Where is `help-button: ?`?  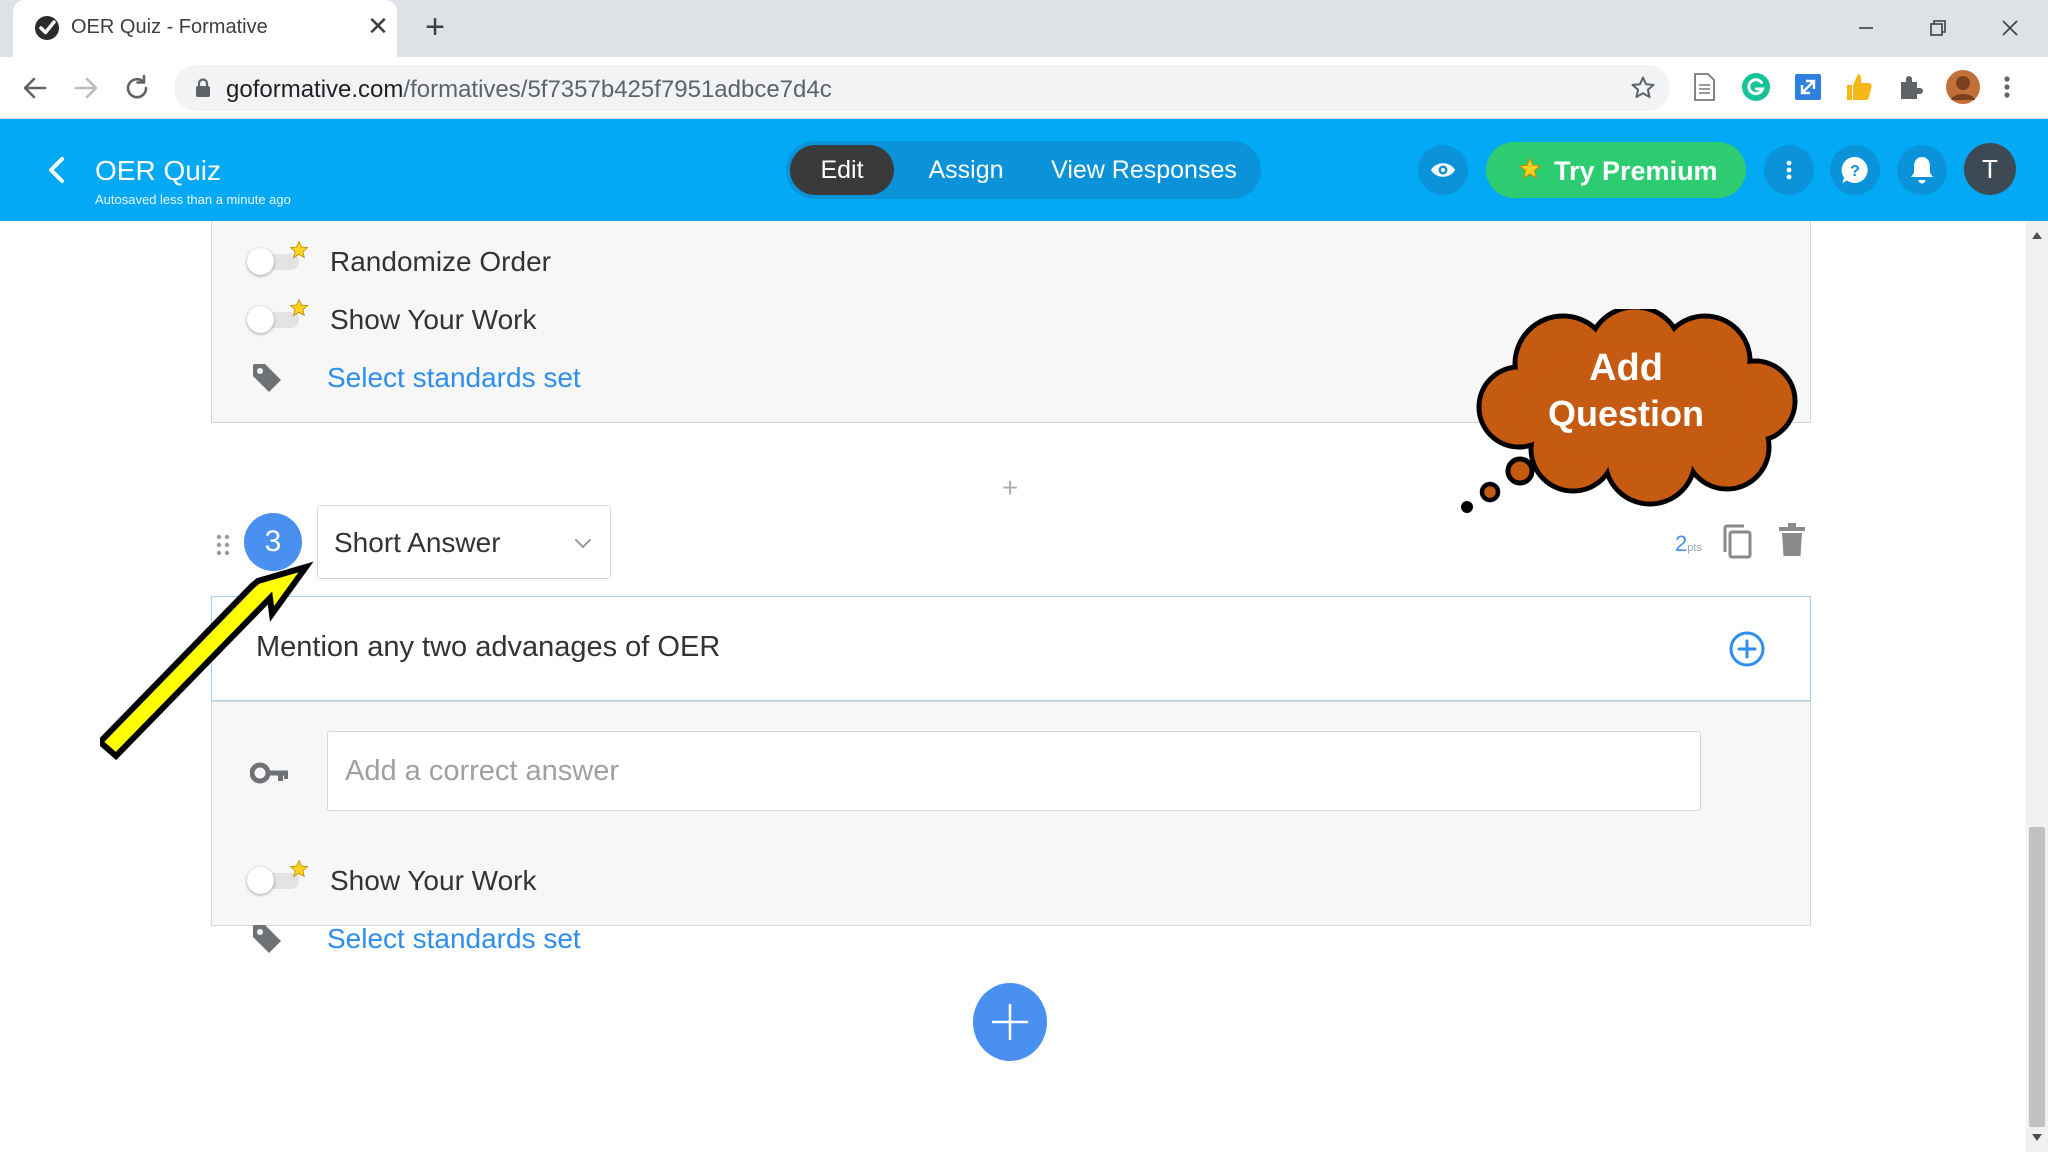
help-button: ? is located at coordinates (1855, 170).